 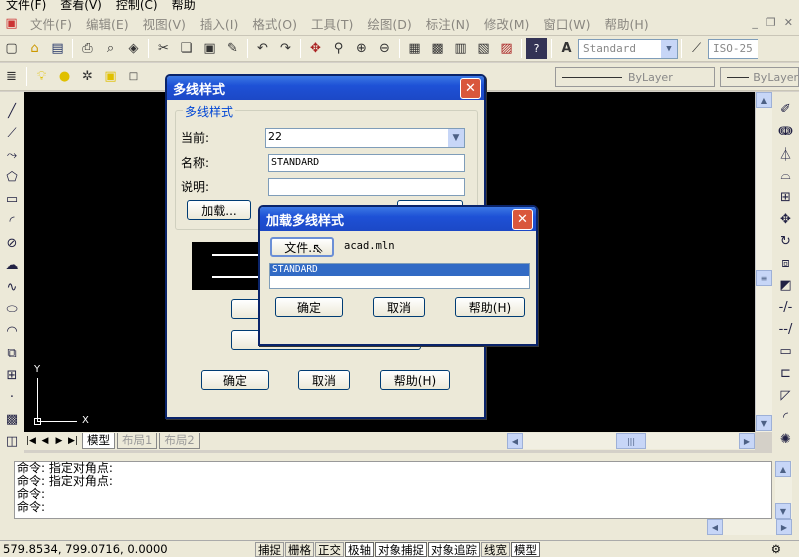 I want to click on arc-icon: ◜, so click(x=12, y=221).